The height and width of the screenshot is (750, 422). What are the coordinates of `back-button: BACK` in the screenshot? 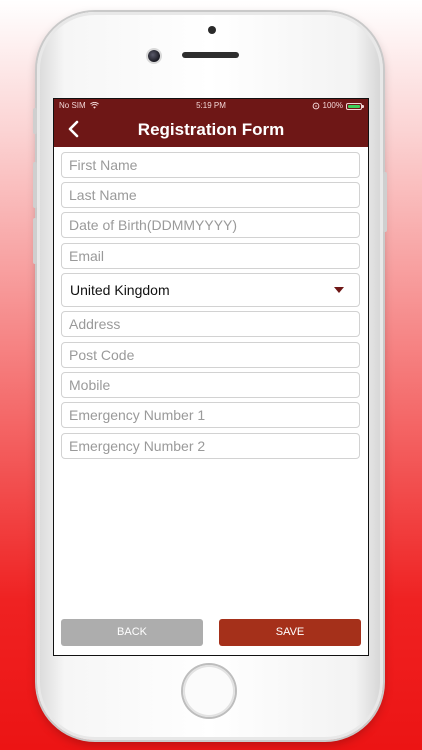 It's located at (132, 632).